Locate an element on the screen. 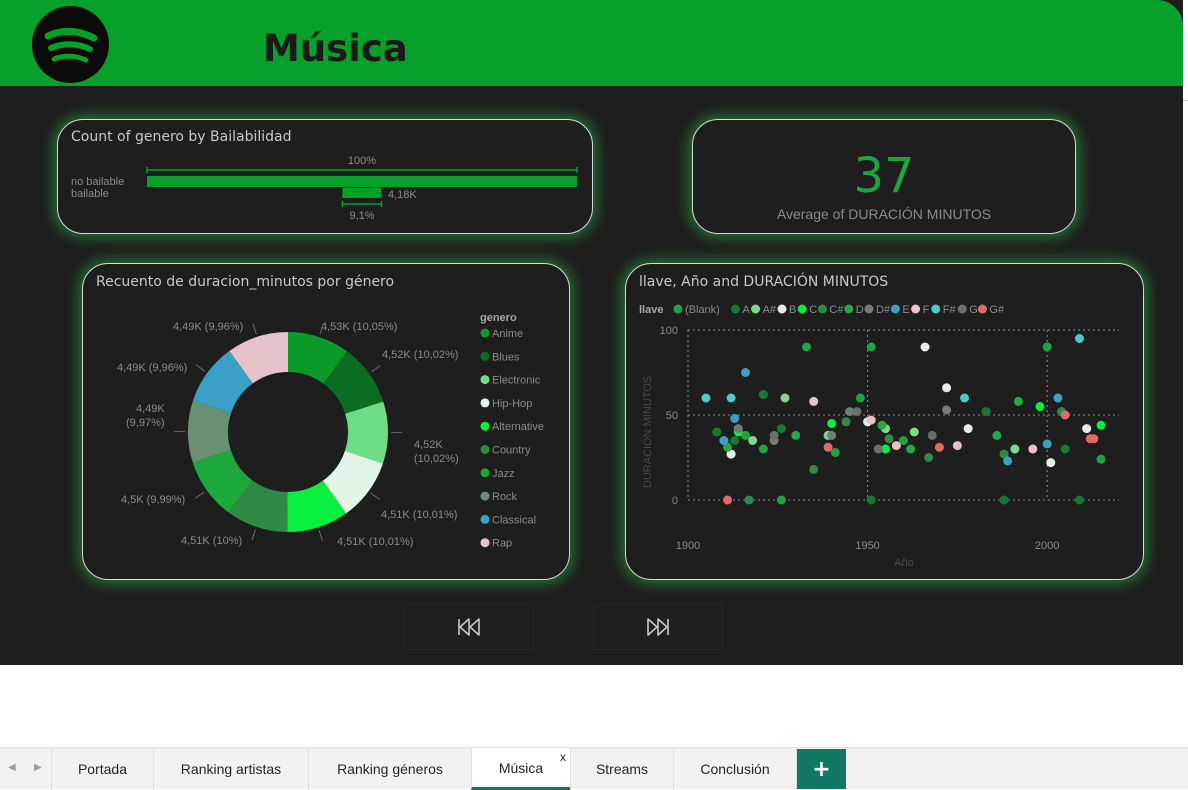 Image resolution: width=1188 pixels, height=790 pixels. scatter-legend-item: D# is located at coordinates (883, 310).